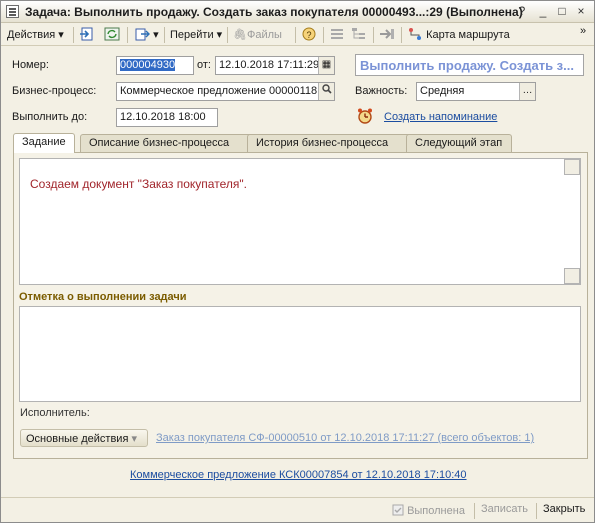  Describe the element at coordinates (163, 117) in the screenshot. I see `due-value: 12.10.2018 18:00` at that location.